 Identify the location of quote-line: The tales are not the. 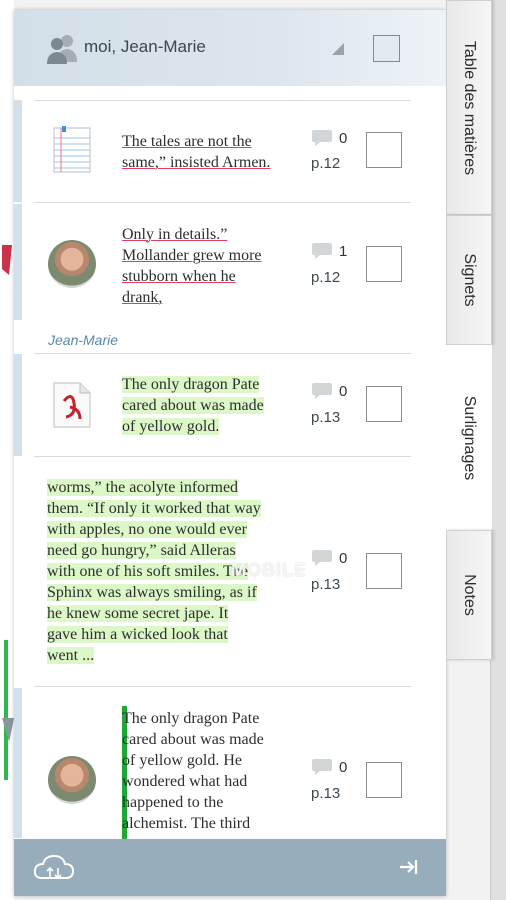
(187, 141).